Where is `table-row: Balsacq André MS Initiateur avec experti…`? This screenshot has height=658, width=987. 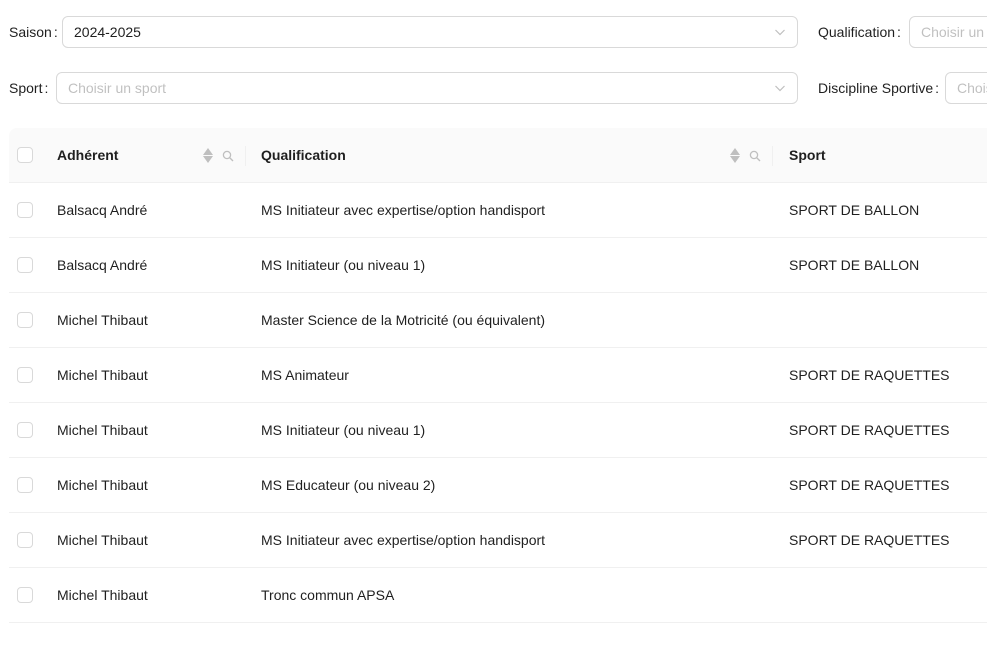 table-row: Balsacq André MS Initiateur avec experti… is located at coordinates (498, 210).